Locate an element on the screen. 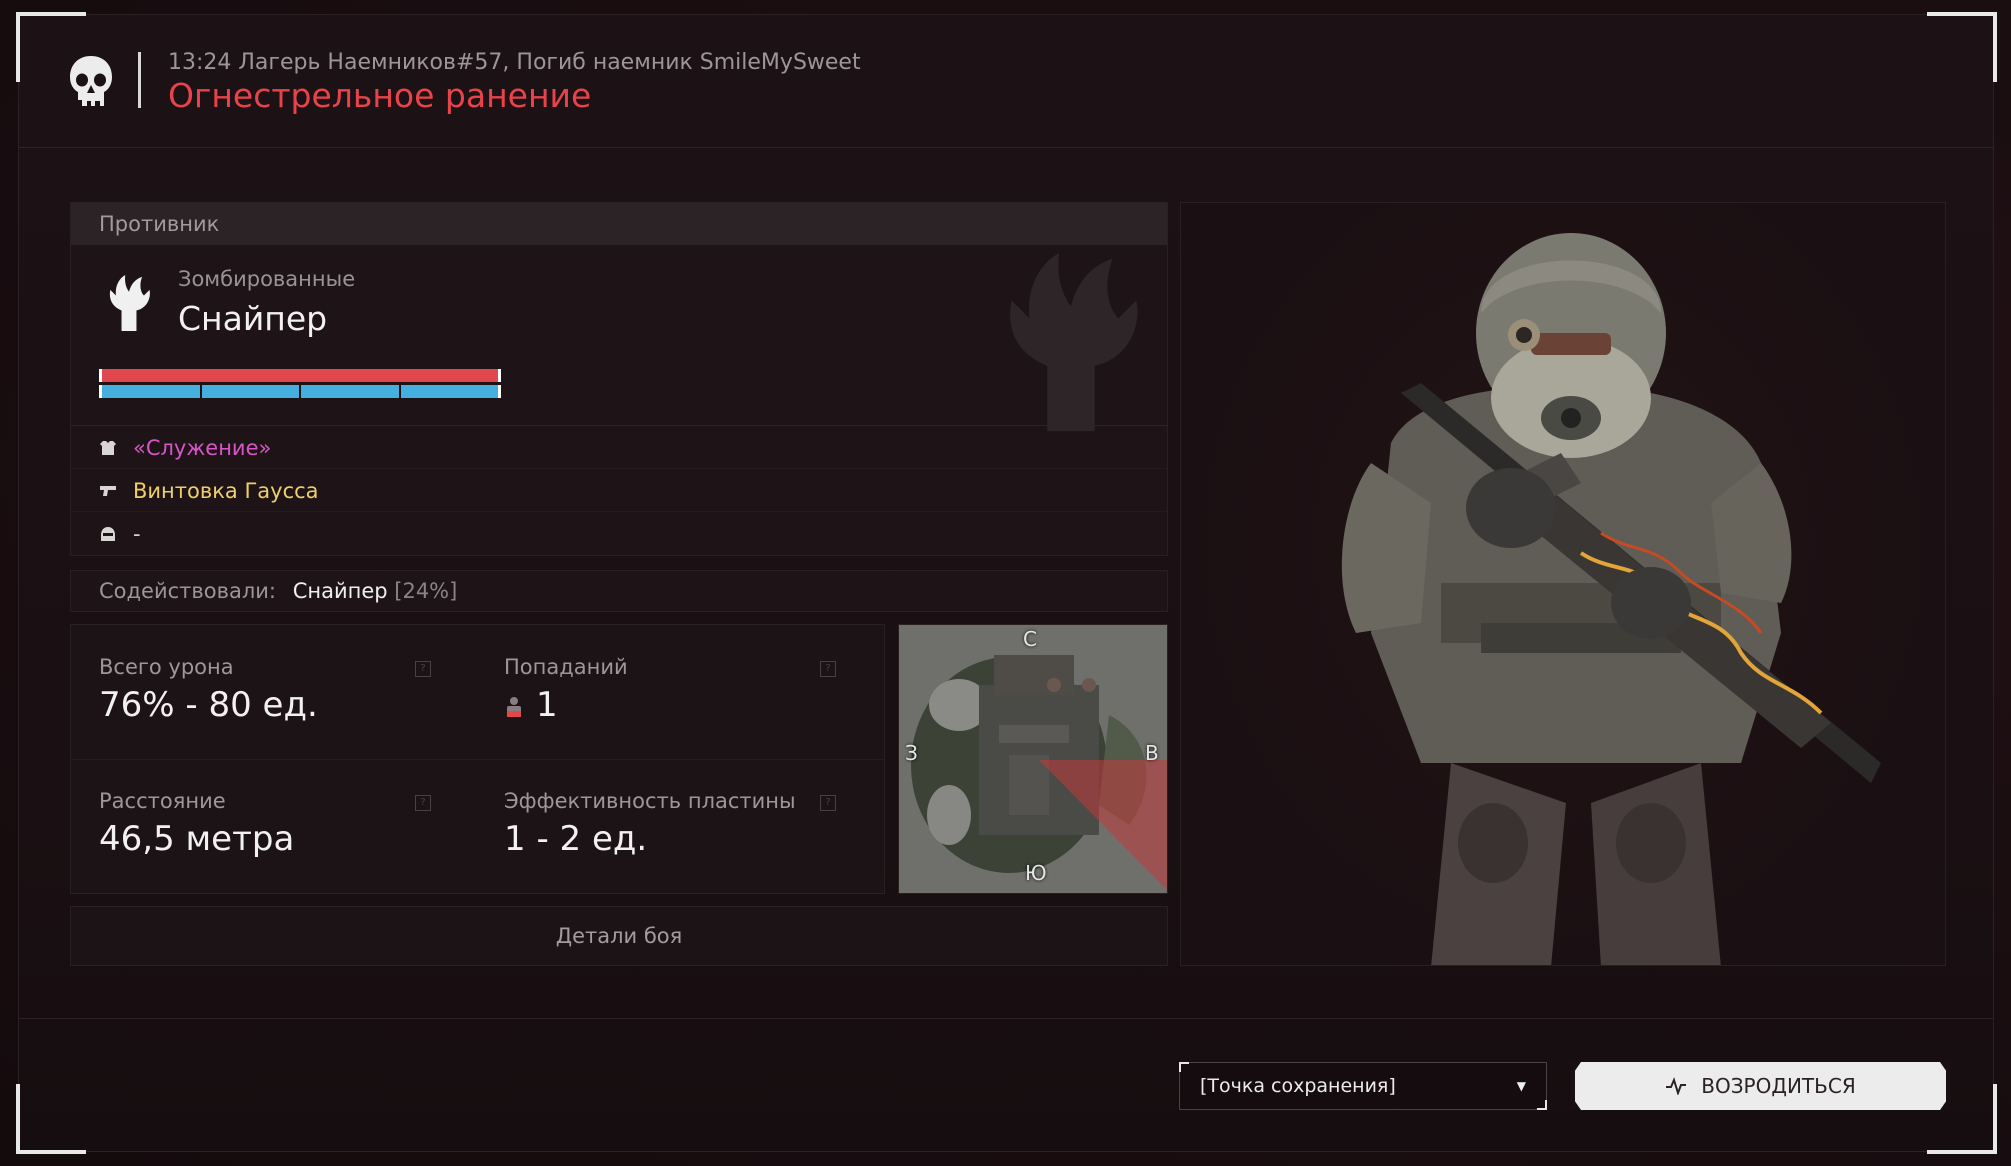 The height and width of the screenshot is (1166, 2011). death-cause-title: Огнестрельное ранение is located at coordinates (380, 95).